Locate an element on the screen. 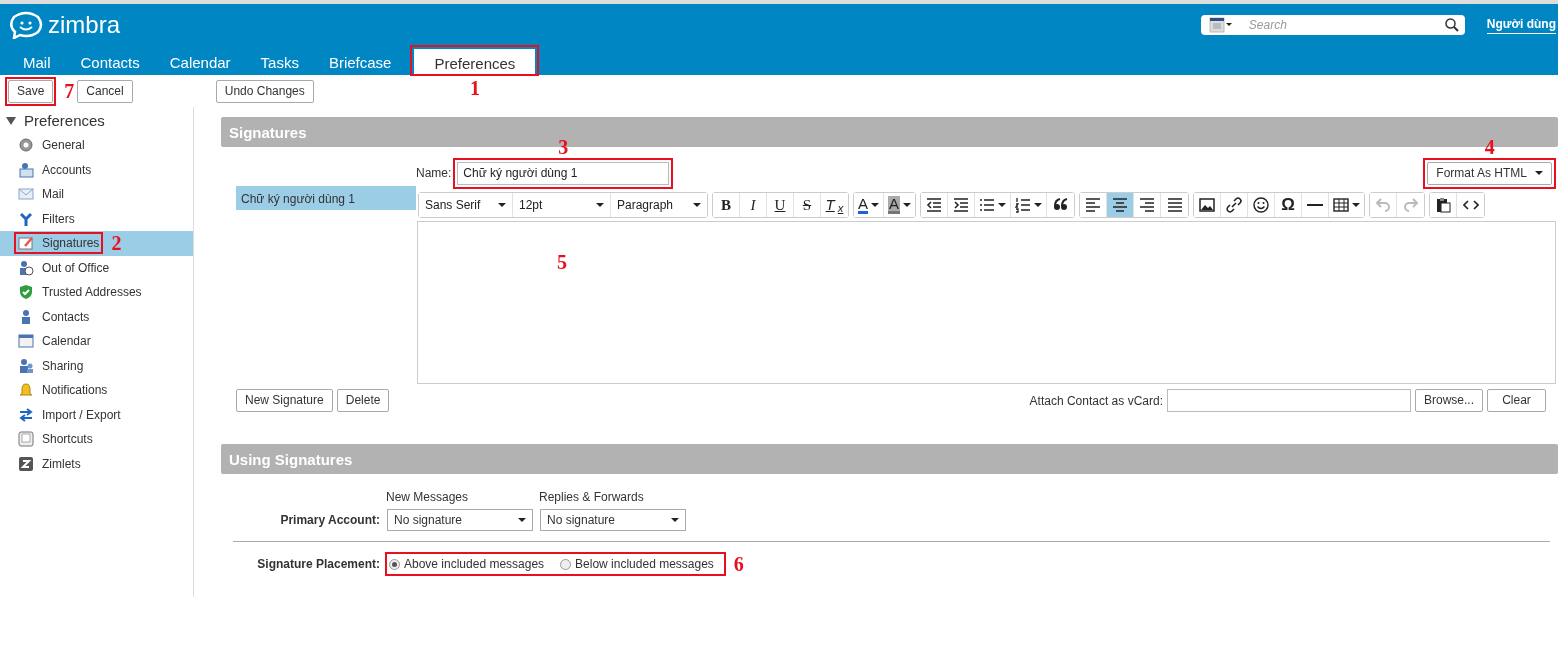 The height and width of the screenshot is (648, 1558). link-icon is located at coordinates (1234, 205).